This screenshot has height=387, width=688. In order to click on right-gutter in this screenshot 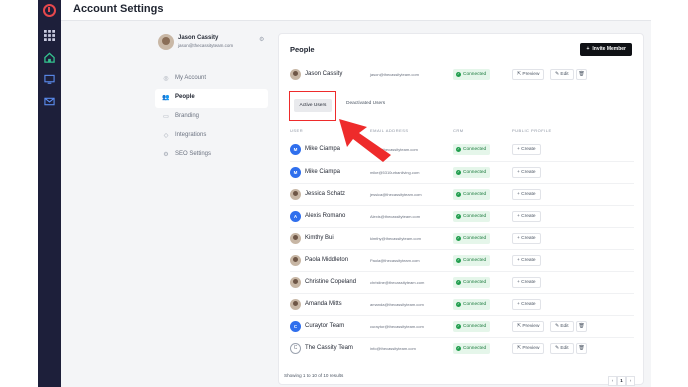, I will do `click(669, 193)`.